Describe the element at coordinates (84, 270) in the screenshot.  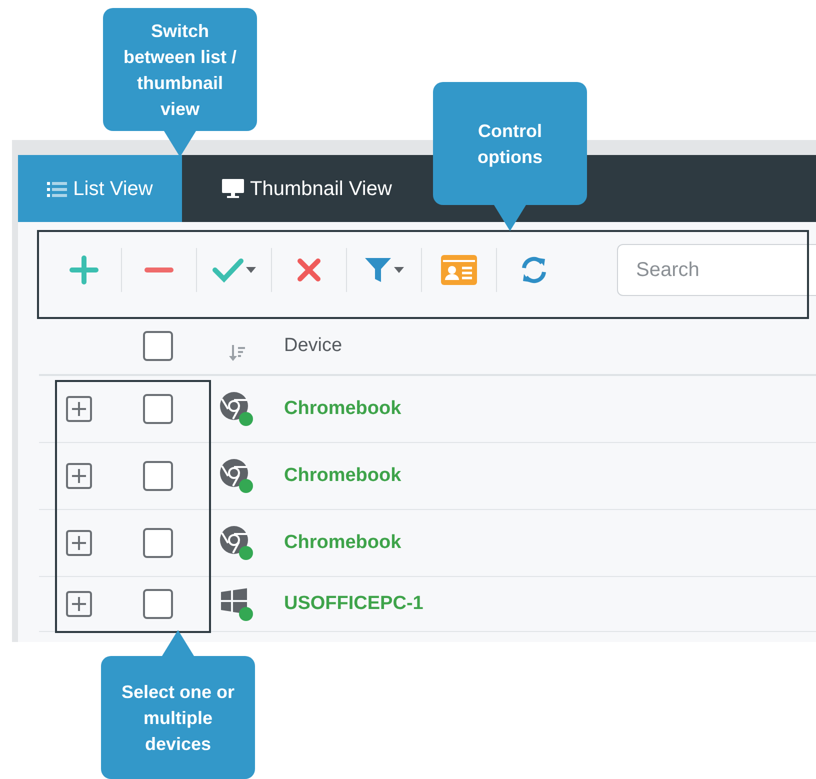
I see `plus-icon` at that location.